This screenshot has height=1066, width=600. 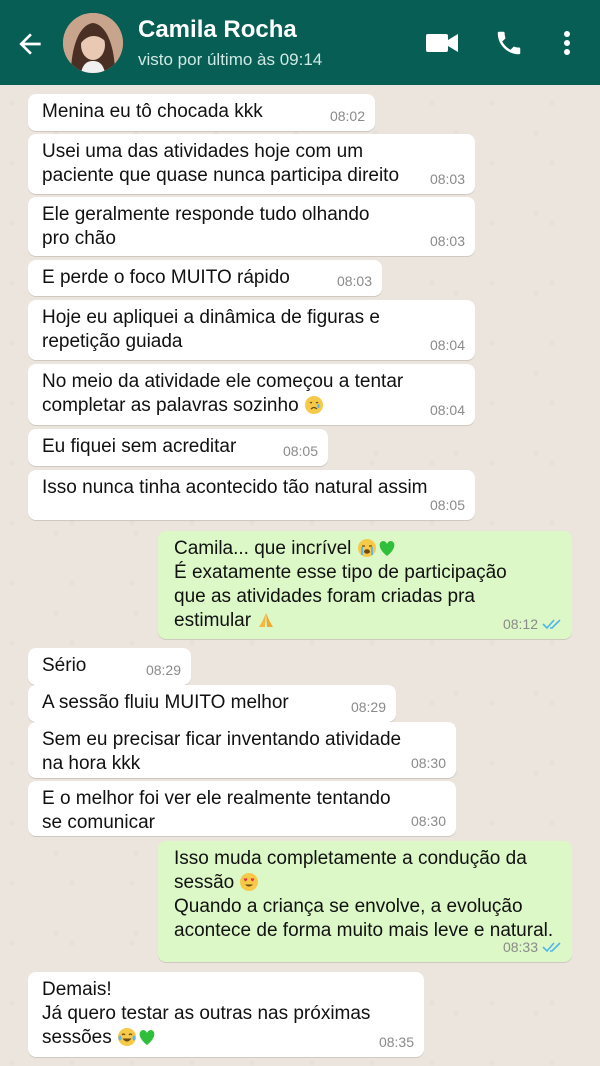 I want to click on message-text: A sessão fluiu MUITO melhor, so click(x=165, y=702).